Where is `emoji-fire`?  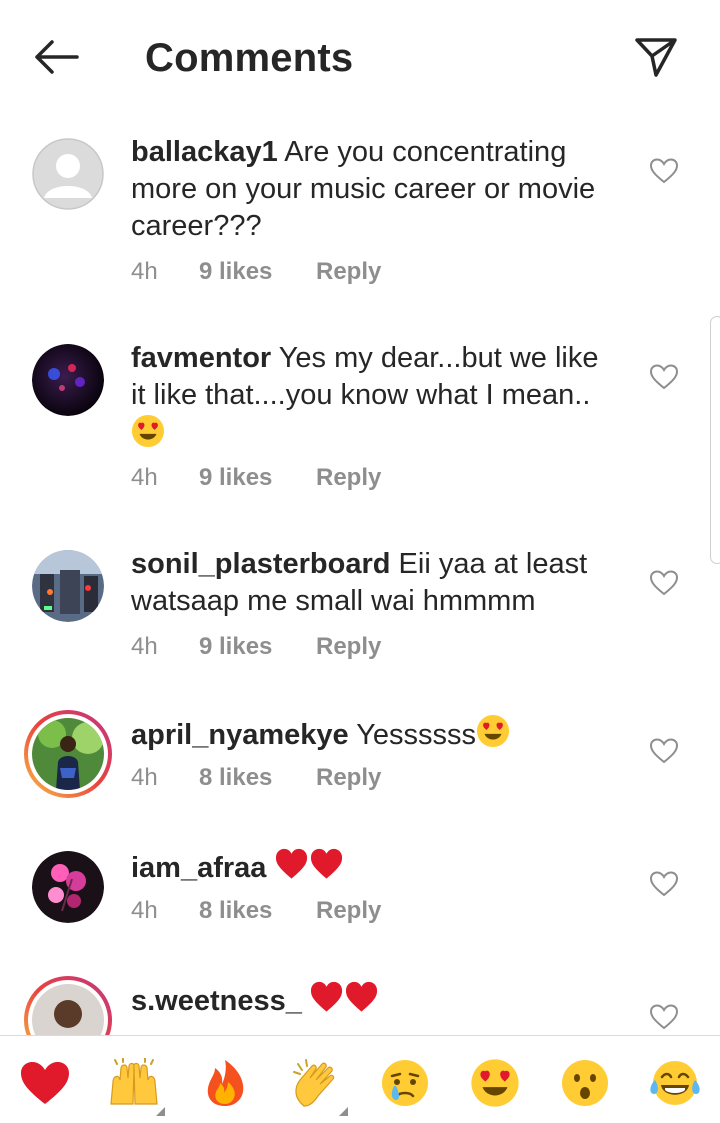 emoji-fire is located at coordinates (225, 1083).